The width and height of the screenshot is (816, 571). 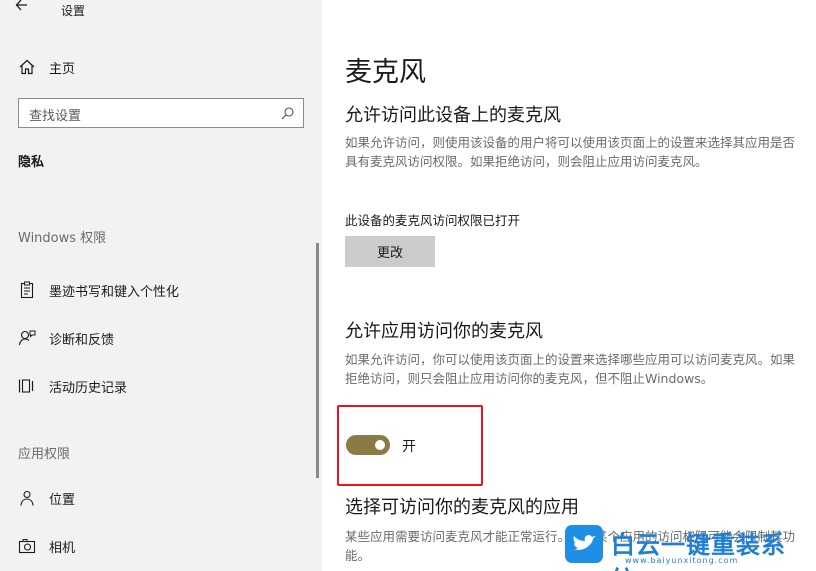 What do you see at coordinates (161, 113) in the screenshot?
I see `search-input: 查找设置` at bounding box center [161, 113].